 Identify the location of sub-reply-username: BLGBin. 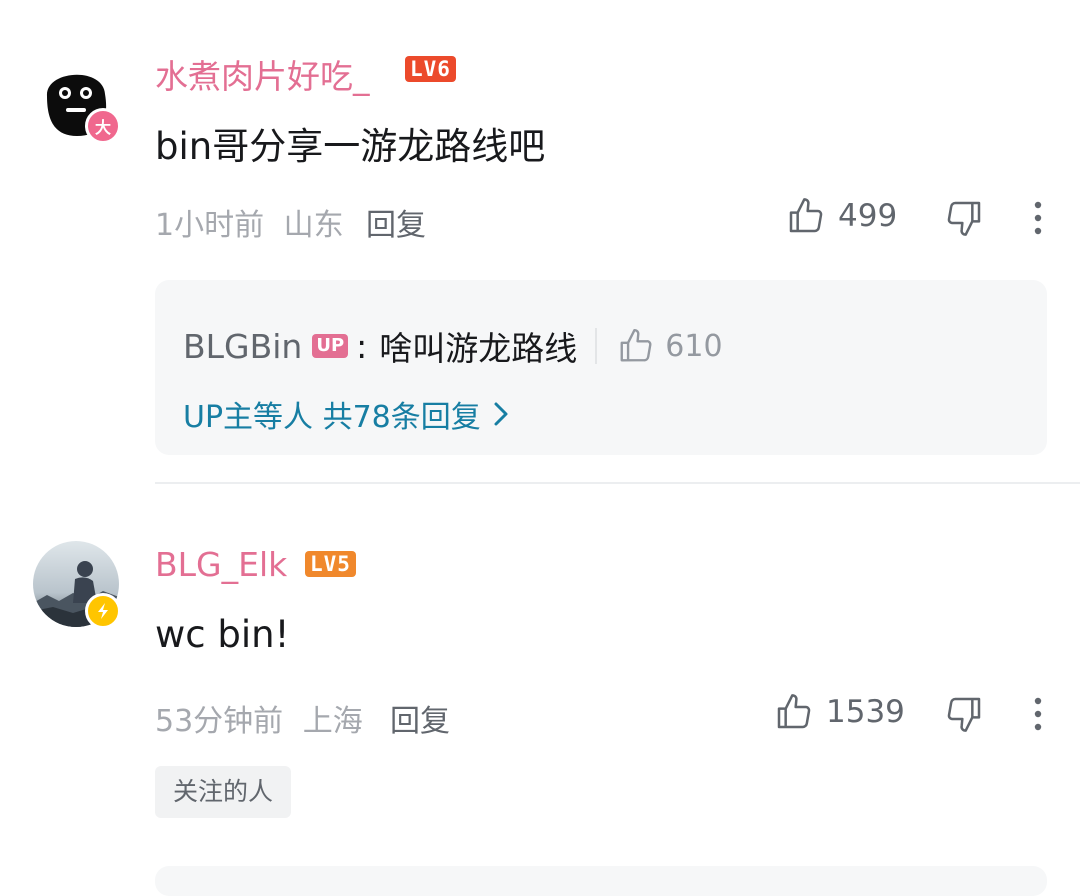
(242, 346).